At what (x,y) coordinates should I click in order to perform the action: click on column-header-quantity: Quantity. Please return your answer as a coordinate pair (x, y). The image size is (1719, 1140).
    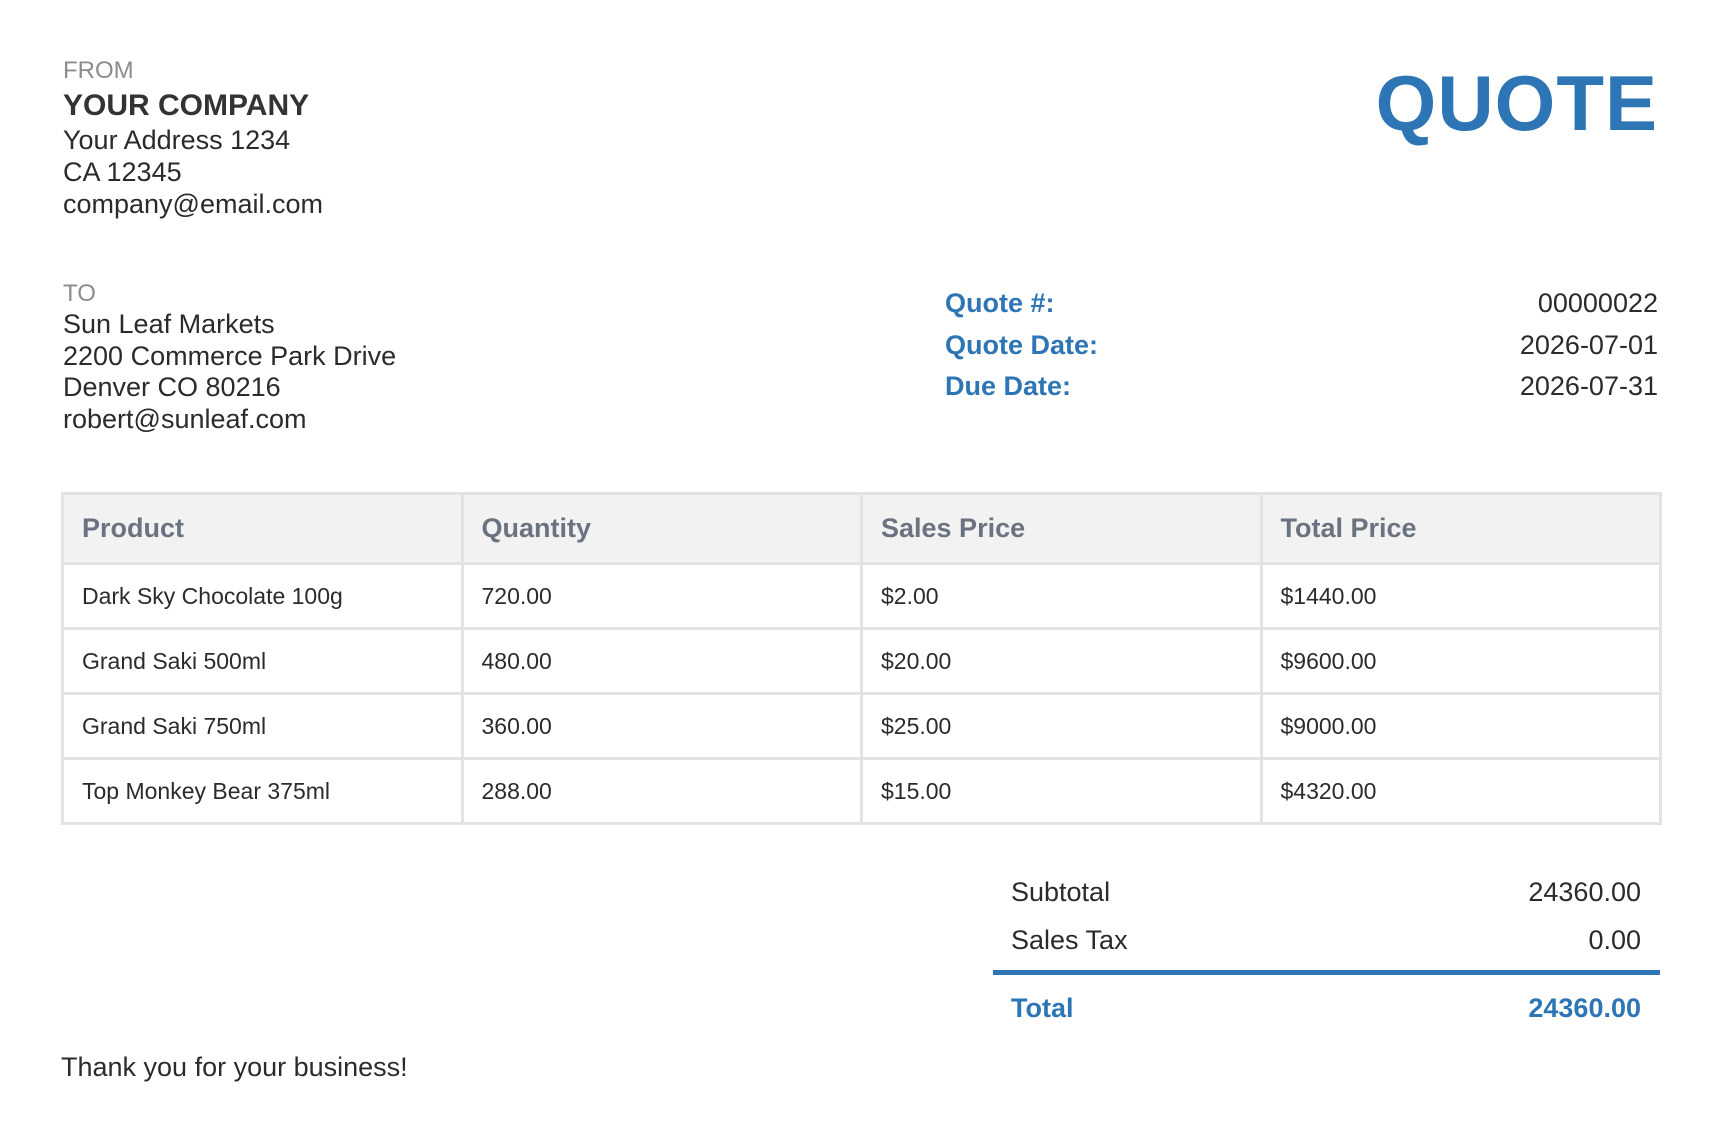
    Looking at the image, I should click on (661, 528).